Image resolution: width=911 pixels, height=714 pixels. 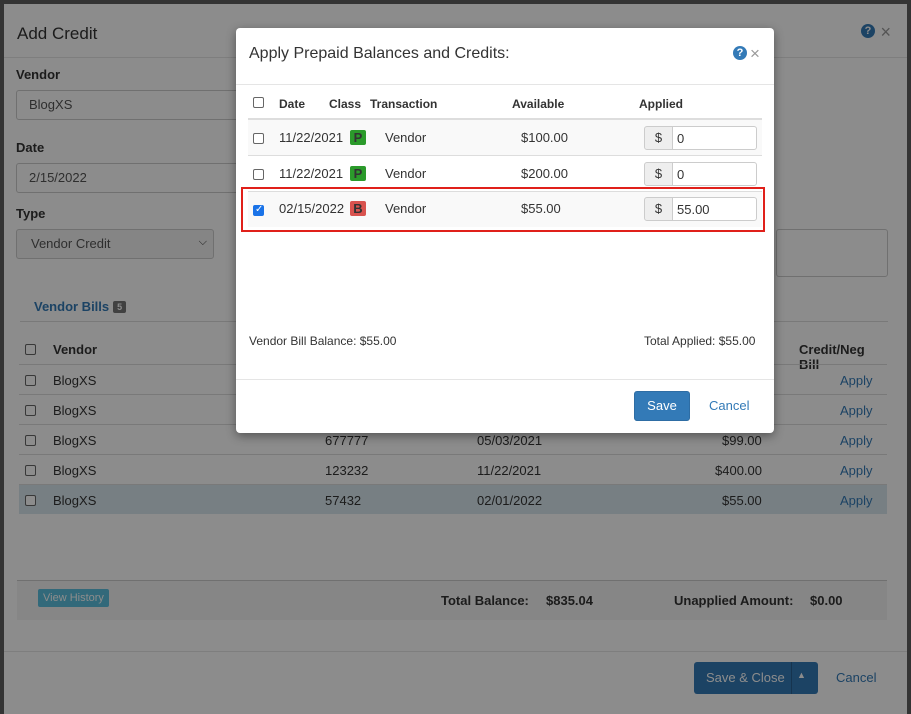 What do you see at coordinates (544, 173) in the screenshot?
I see `row-available: $200.00` at bounding box center [544, 173].